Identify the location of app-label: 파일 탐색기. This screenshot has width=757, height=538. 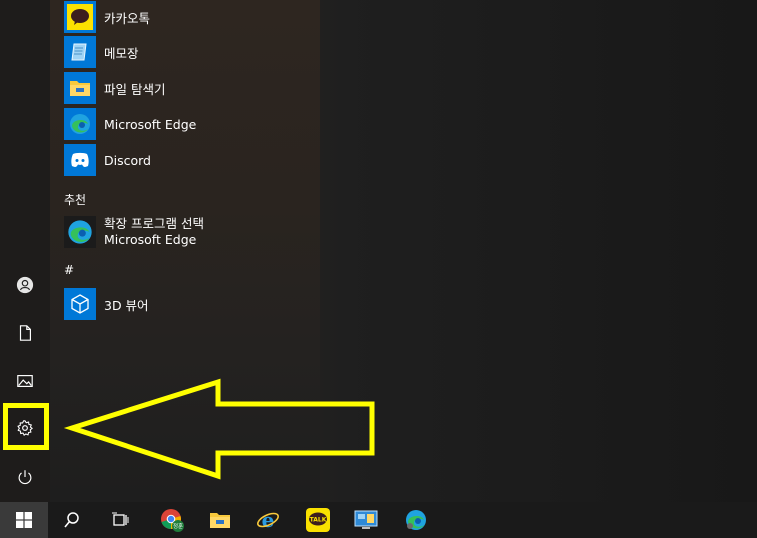
(135, 89).